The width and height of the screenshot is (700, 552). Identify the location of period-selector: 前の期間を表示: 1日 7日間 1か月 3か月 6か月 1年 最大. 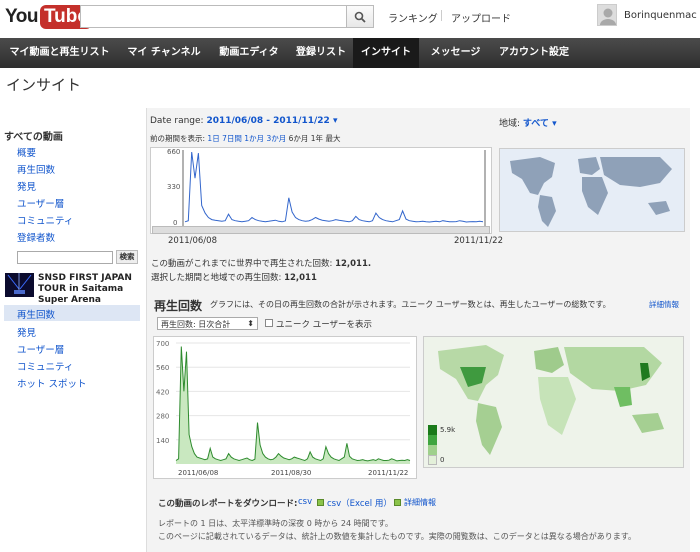
(245, 138).